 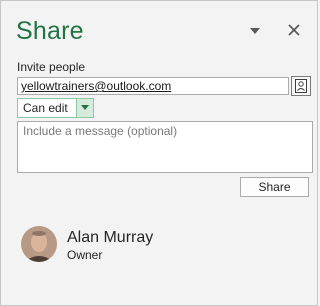 I want to click on permission-dropdown-arrow, so click(x=84, y=108).